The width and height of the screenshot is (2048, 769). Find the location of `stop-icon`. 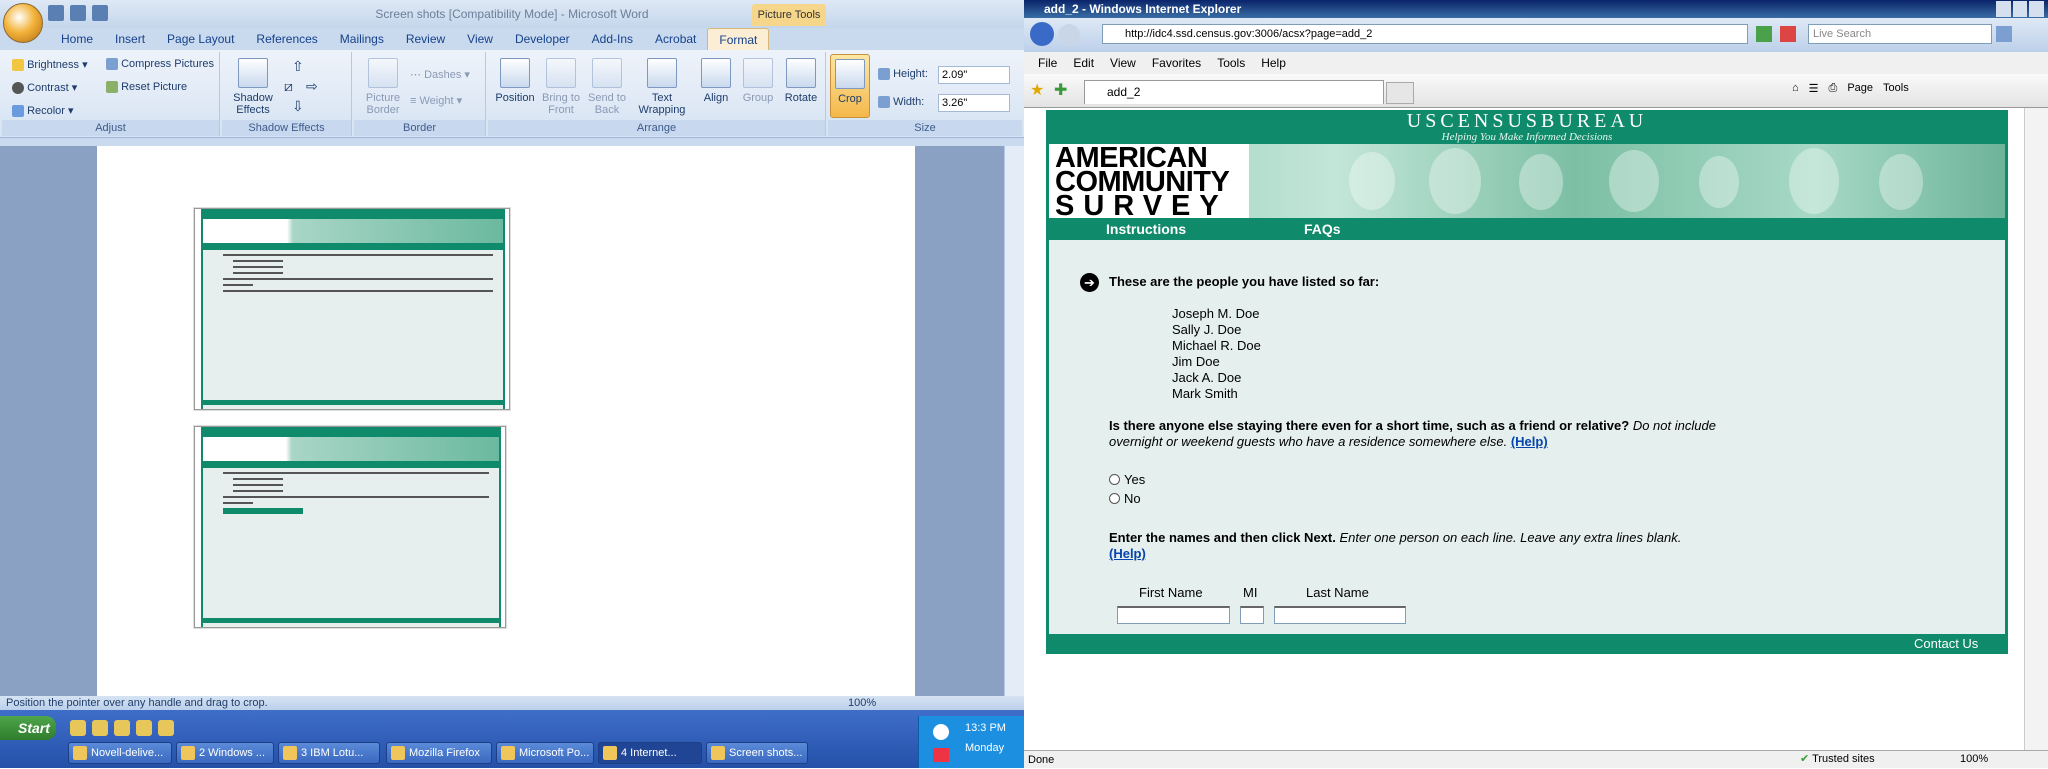

stop-icon is located at coordinates (1788, 34).